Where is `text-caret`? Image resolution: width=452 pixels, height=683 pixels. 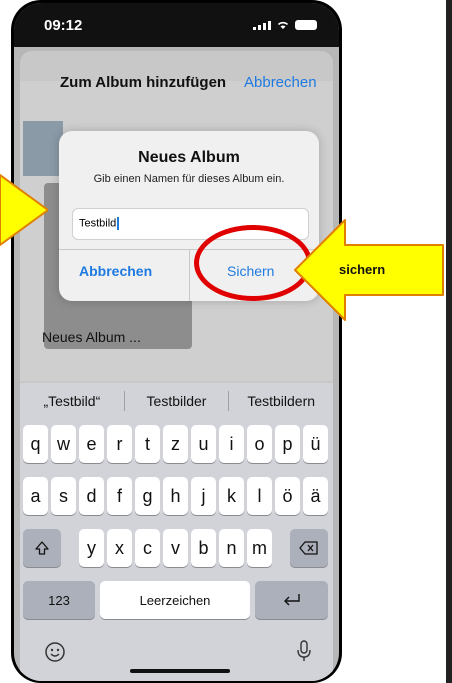 text-caret is located at coordinates (118, 223).